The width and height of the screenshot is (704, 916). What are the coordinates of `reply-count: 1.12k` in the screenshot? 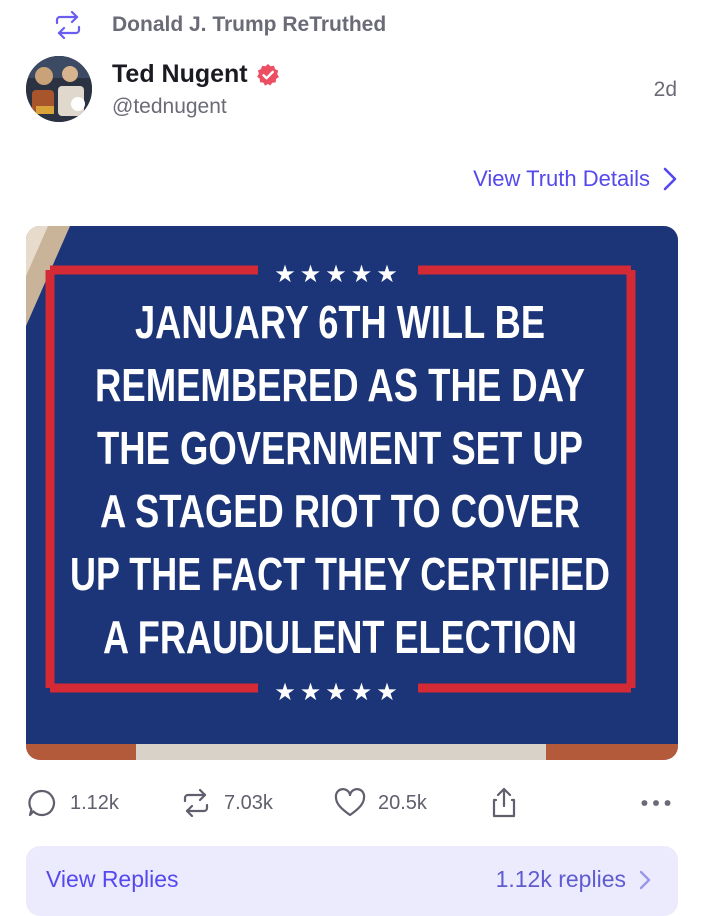 It's located at (94, 802).